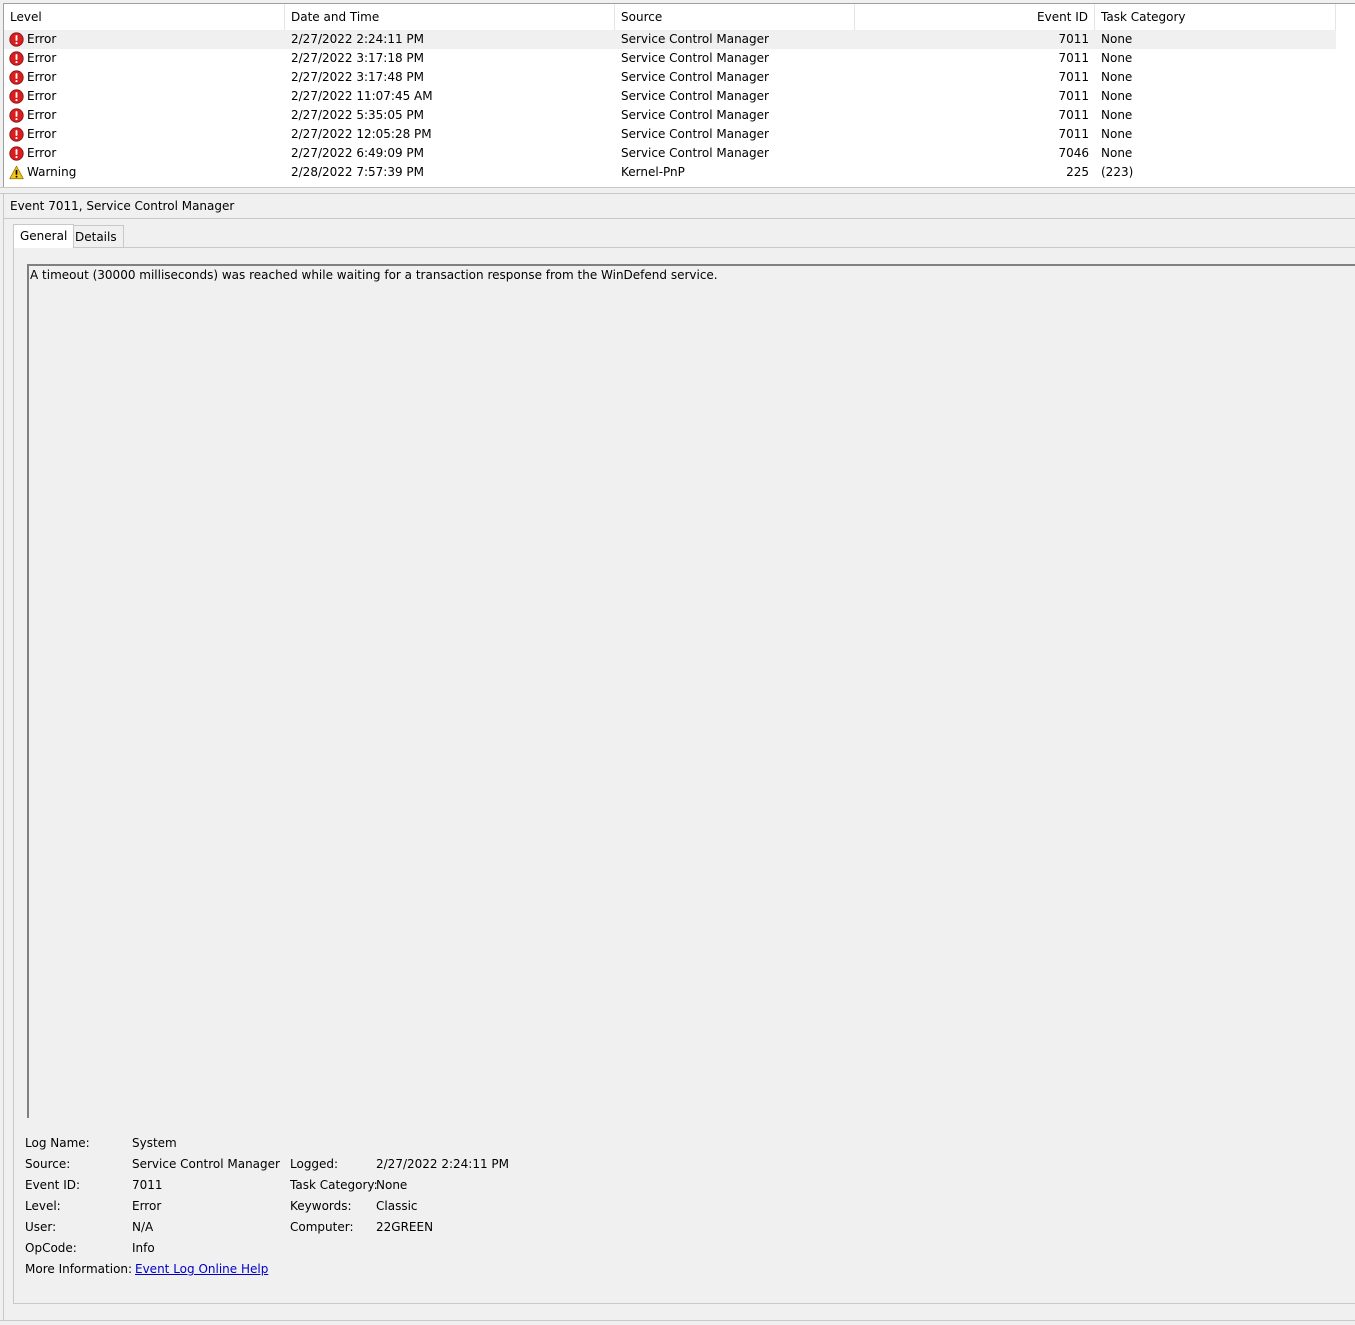  I want to click on source-label: Source:, so click(48, 1164).